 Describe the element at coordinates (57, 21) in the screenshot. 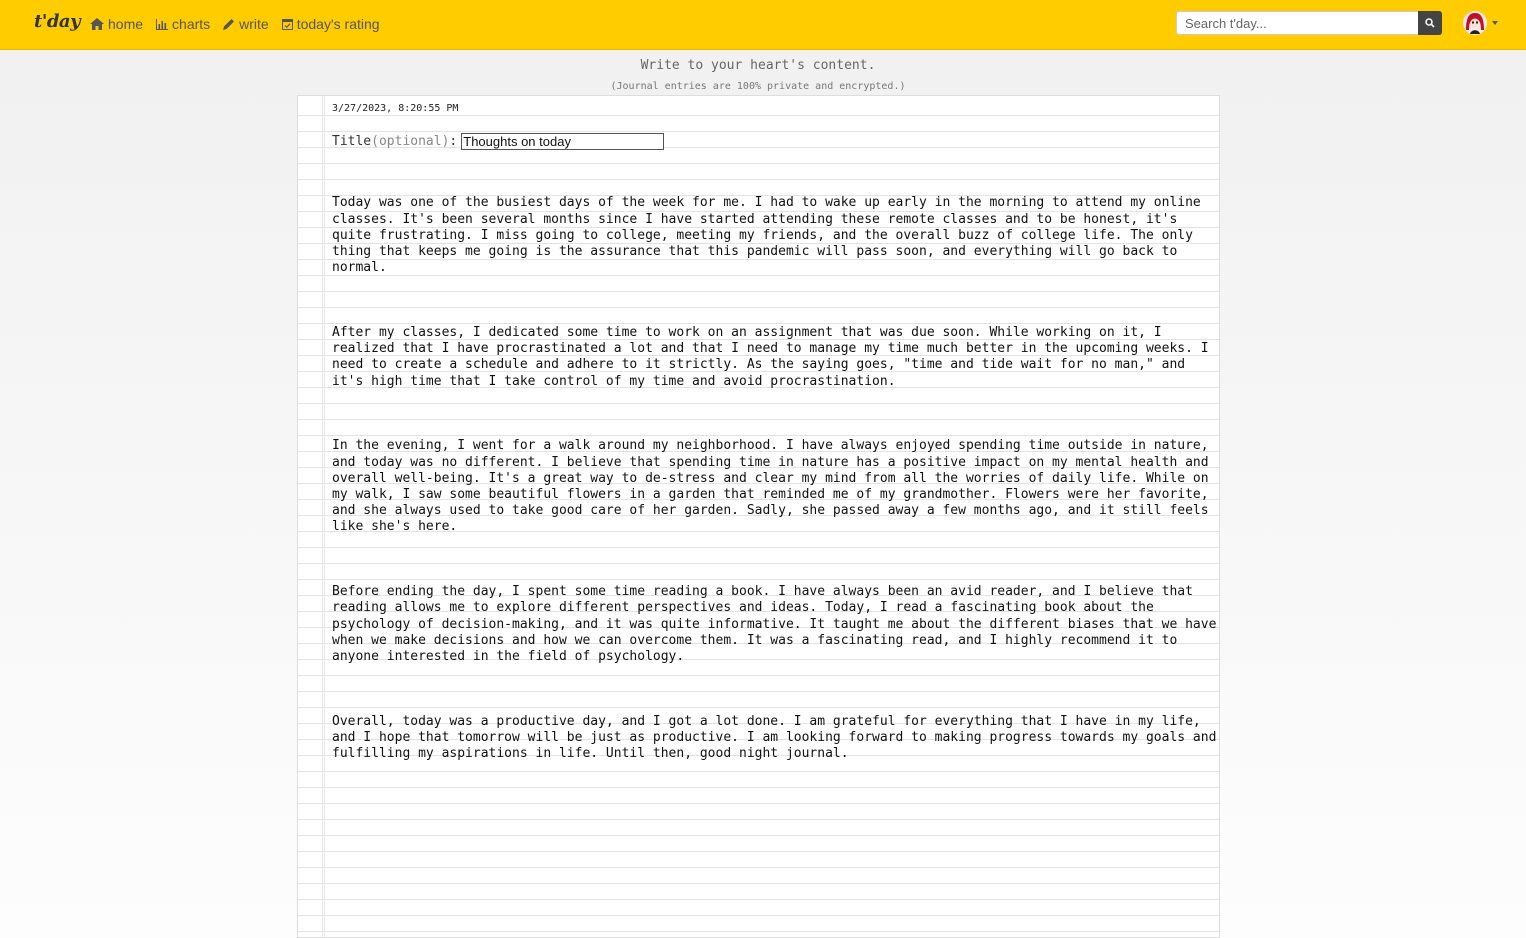

I see `brand-logo: t'day` at that location.